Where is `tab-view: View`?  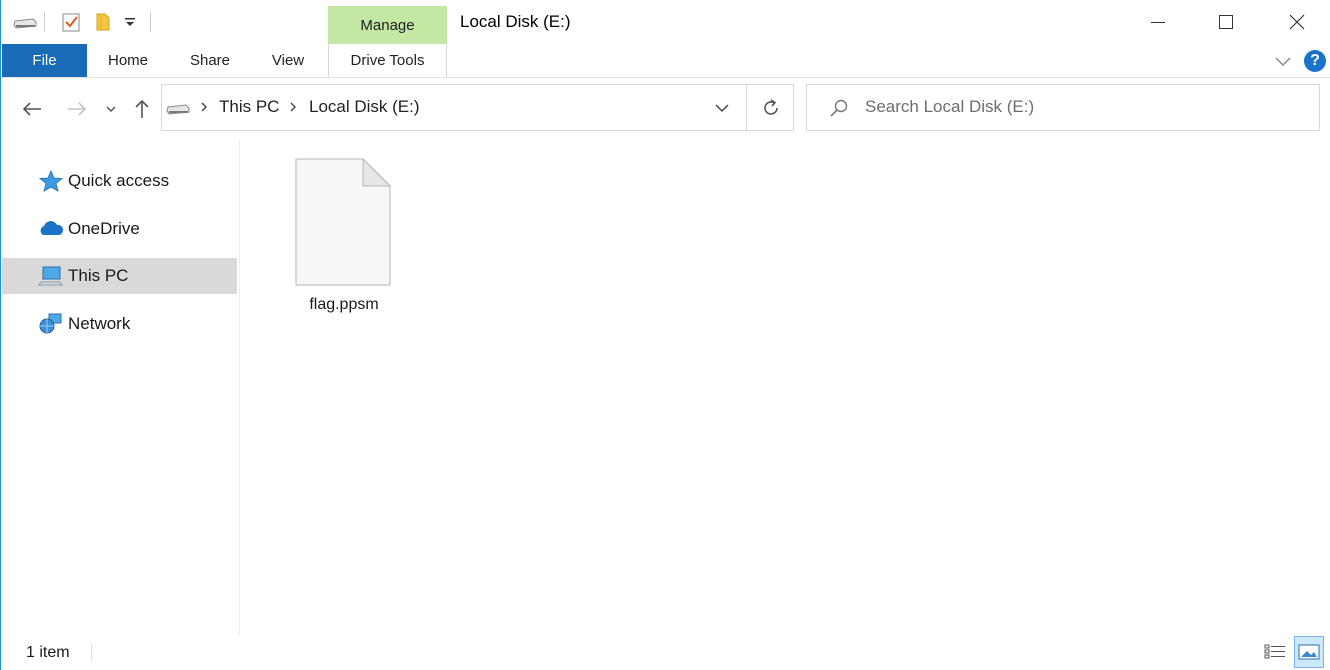 tab-view: View is located at coordinates (288, 60).